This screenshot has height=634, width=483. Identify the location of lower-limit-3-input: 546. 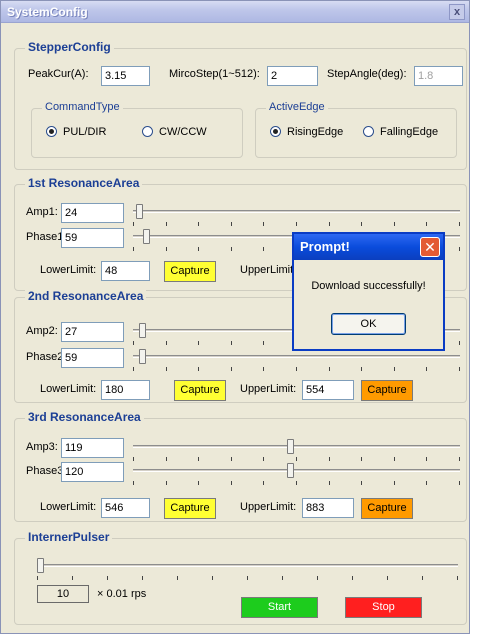
(125, 508).